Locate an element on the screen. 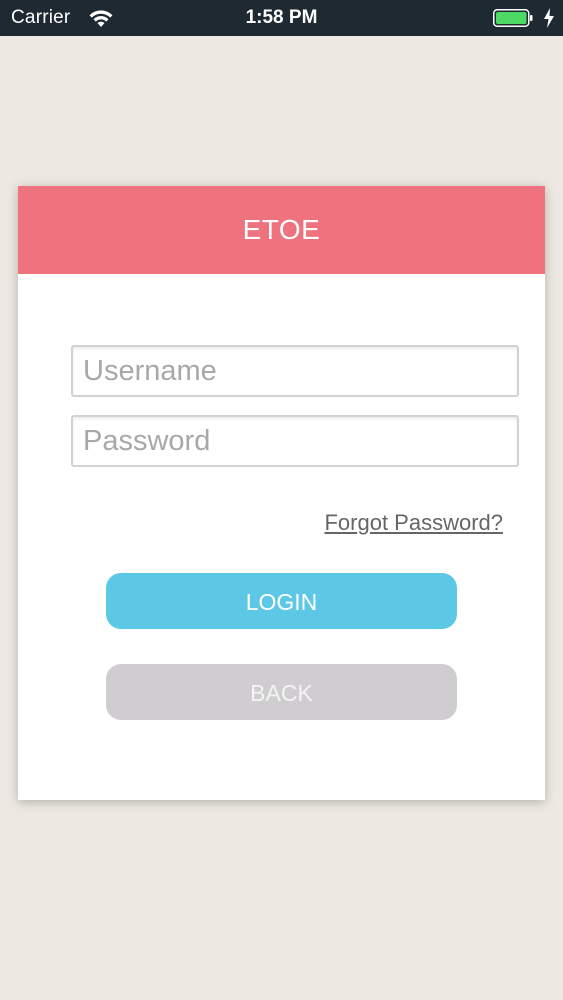  login-button: LOGIN is located at coordinates (281, 601).